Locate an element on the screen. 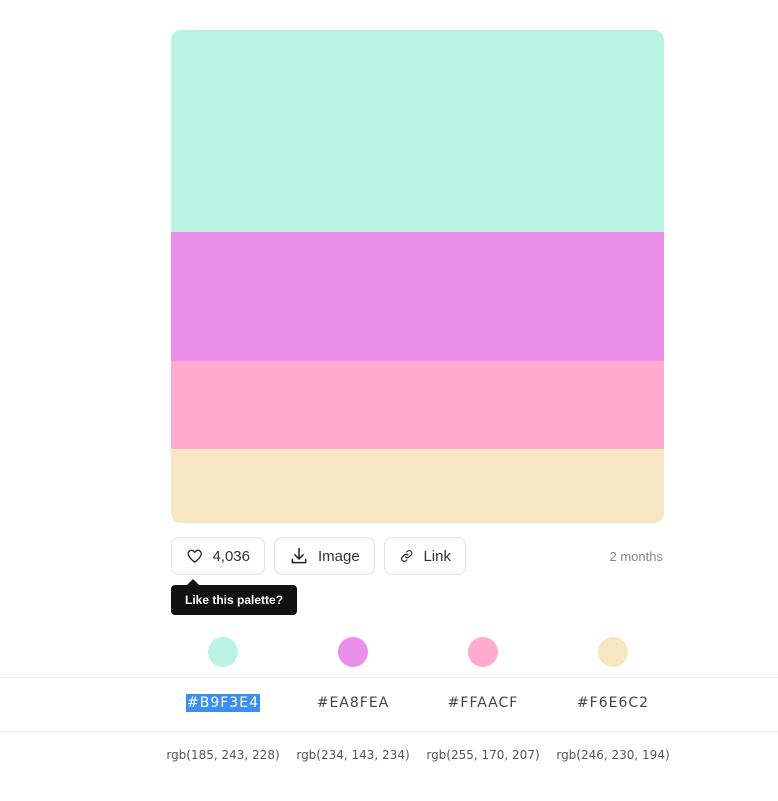 The width and height of the screenshot is (778, 801). palette-actions: 4,036 Image Link is located at coordinates (318, 556).